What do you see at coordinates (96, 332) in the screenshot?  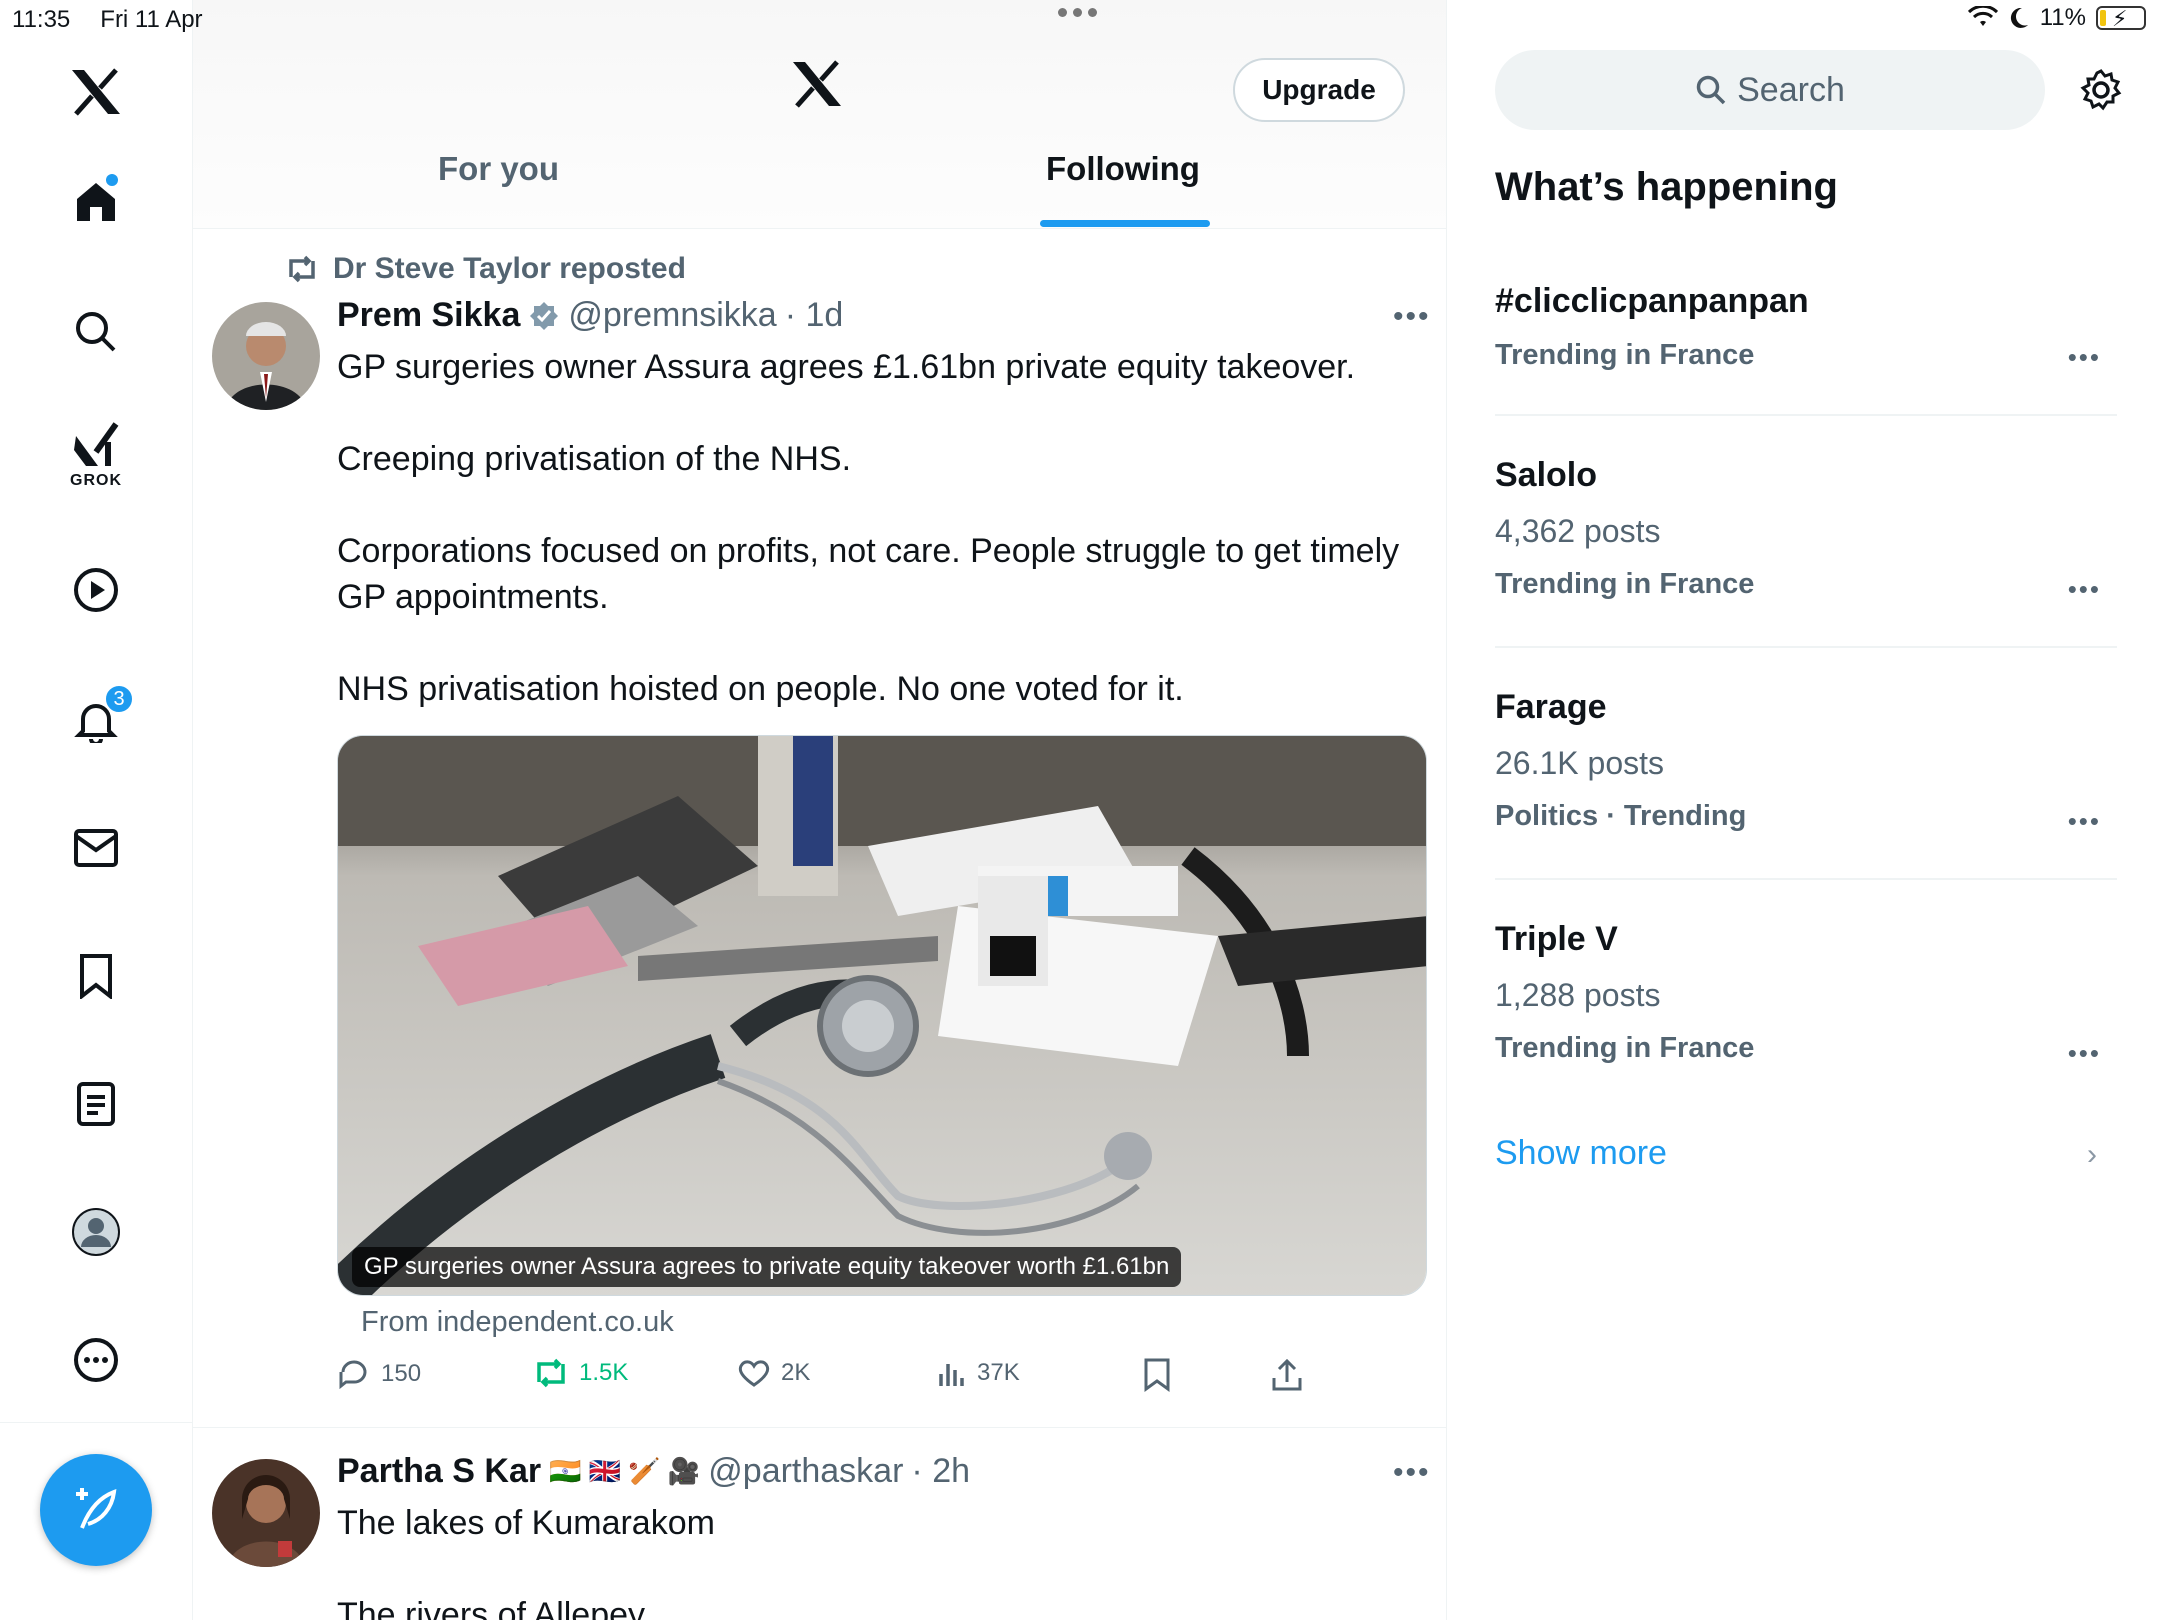 I see `explore-search-icon` at bounding box center [96, 332].